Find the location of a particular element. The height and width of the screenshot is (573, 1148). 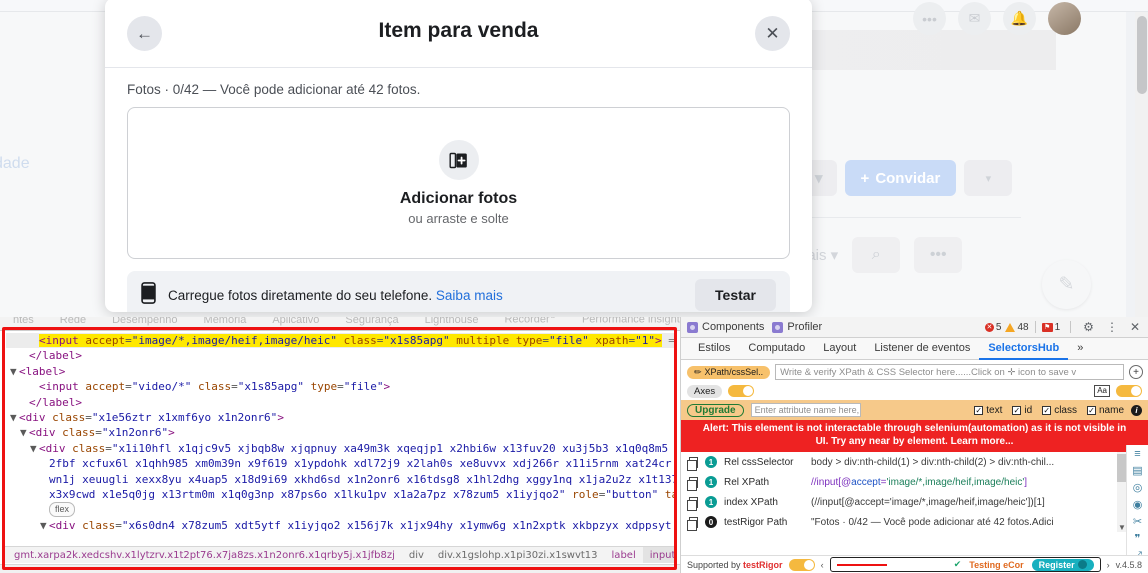

tab-layout: Layout is located at coordinates (839, 349).